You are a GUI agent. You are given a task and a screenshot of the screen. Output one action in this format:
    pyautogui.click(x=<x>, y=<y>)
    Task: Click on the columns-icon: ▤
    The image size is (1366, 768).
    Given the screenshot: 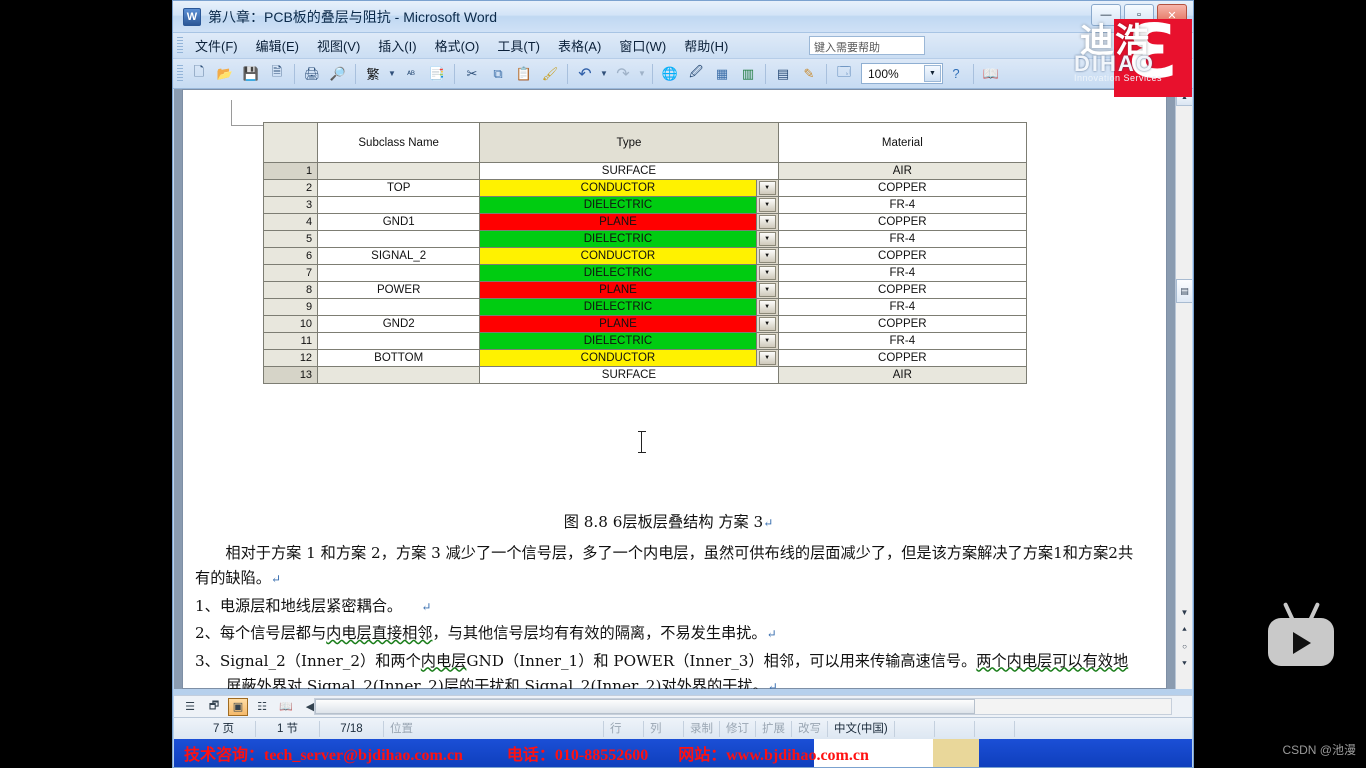 What is the action you would take?
    pyautogui.click(x=783, y=74)
    